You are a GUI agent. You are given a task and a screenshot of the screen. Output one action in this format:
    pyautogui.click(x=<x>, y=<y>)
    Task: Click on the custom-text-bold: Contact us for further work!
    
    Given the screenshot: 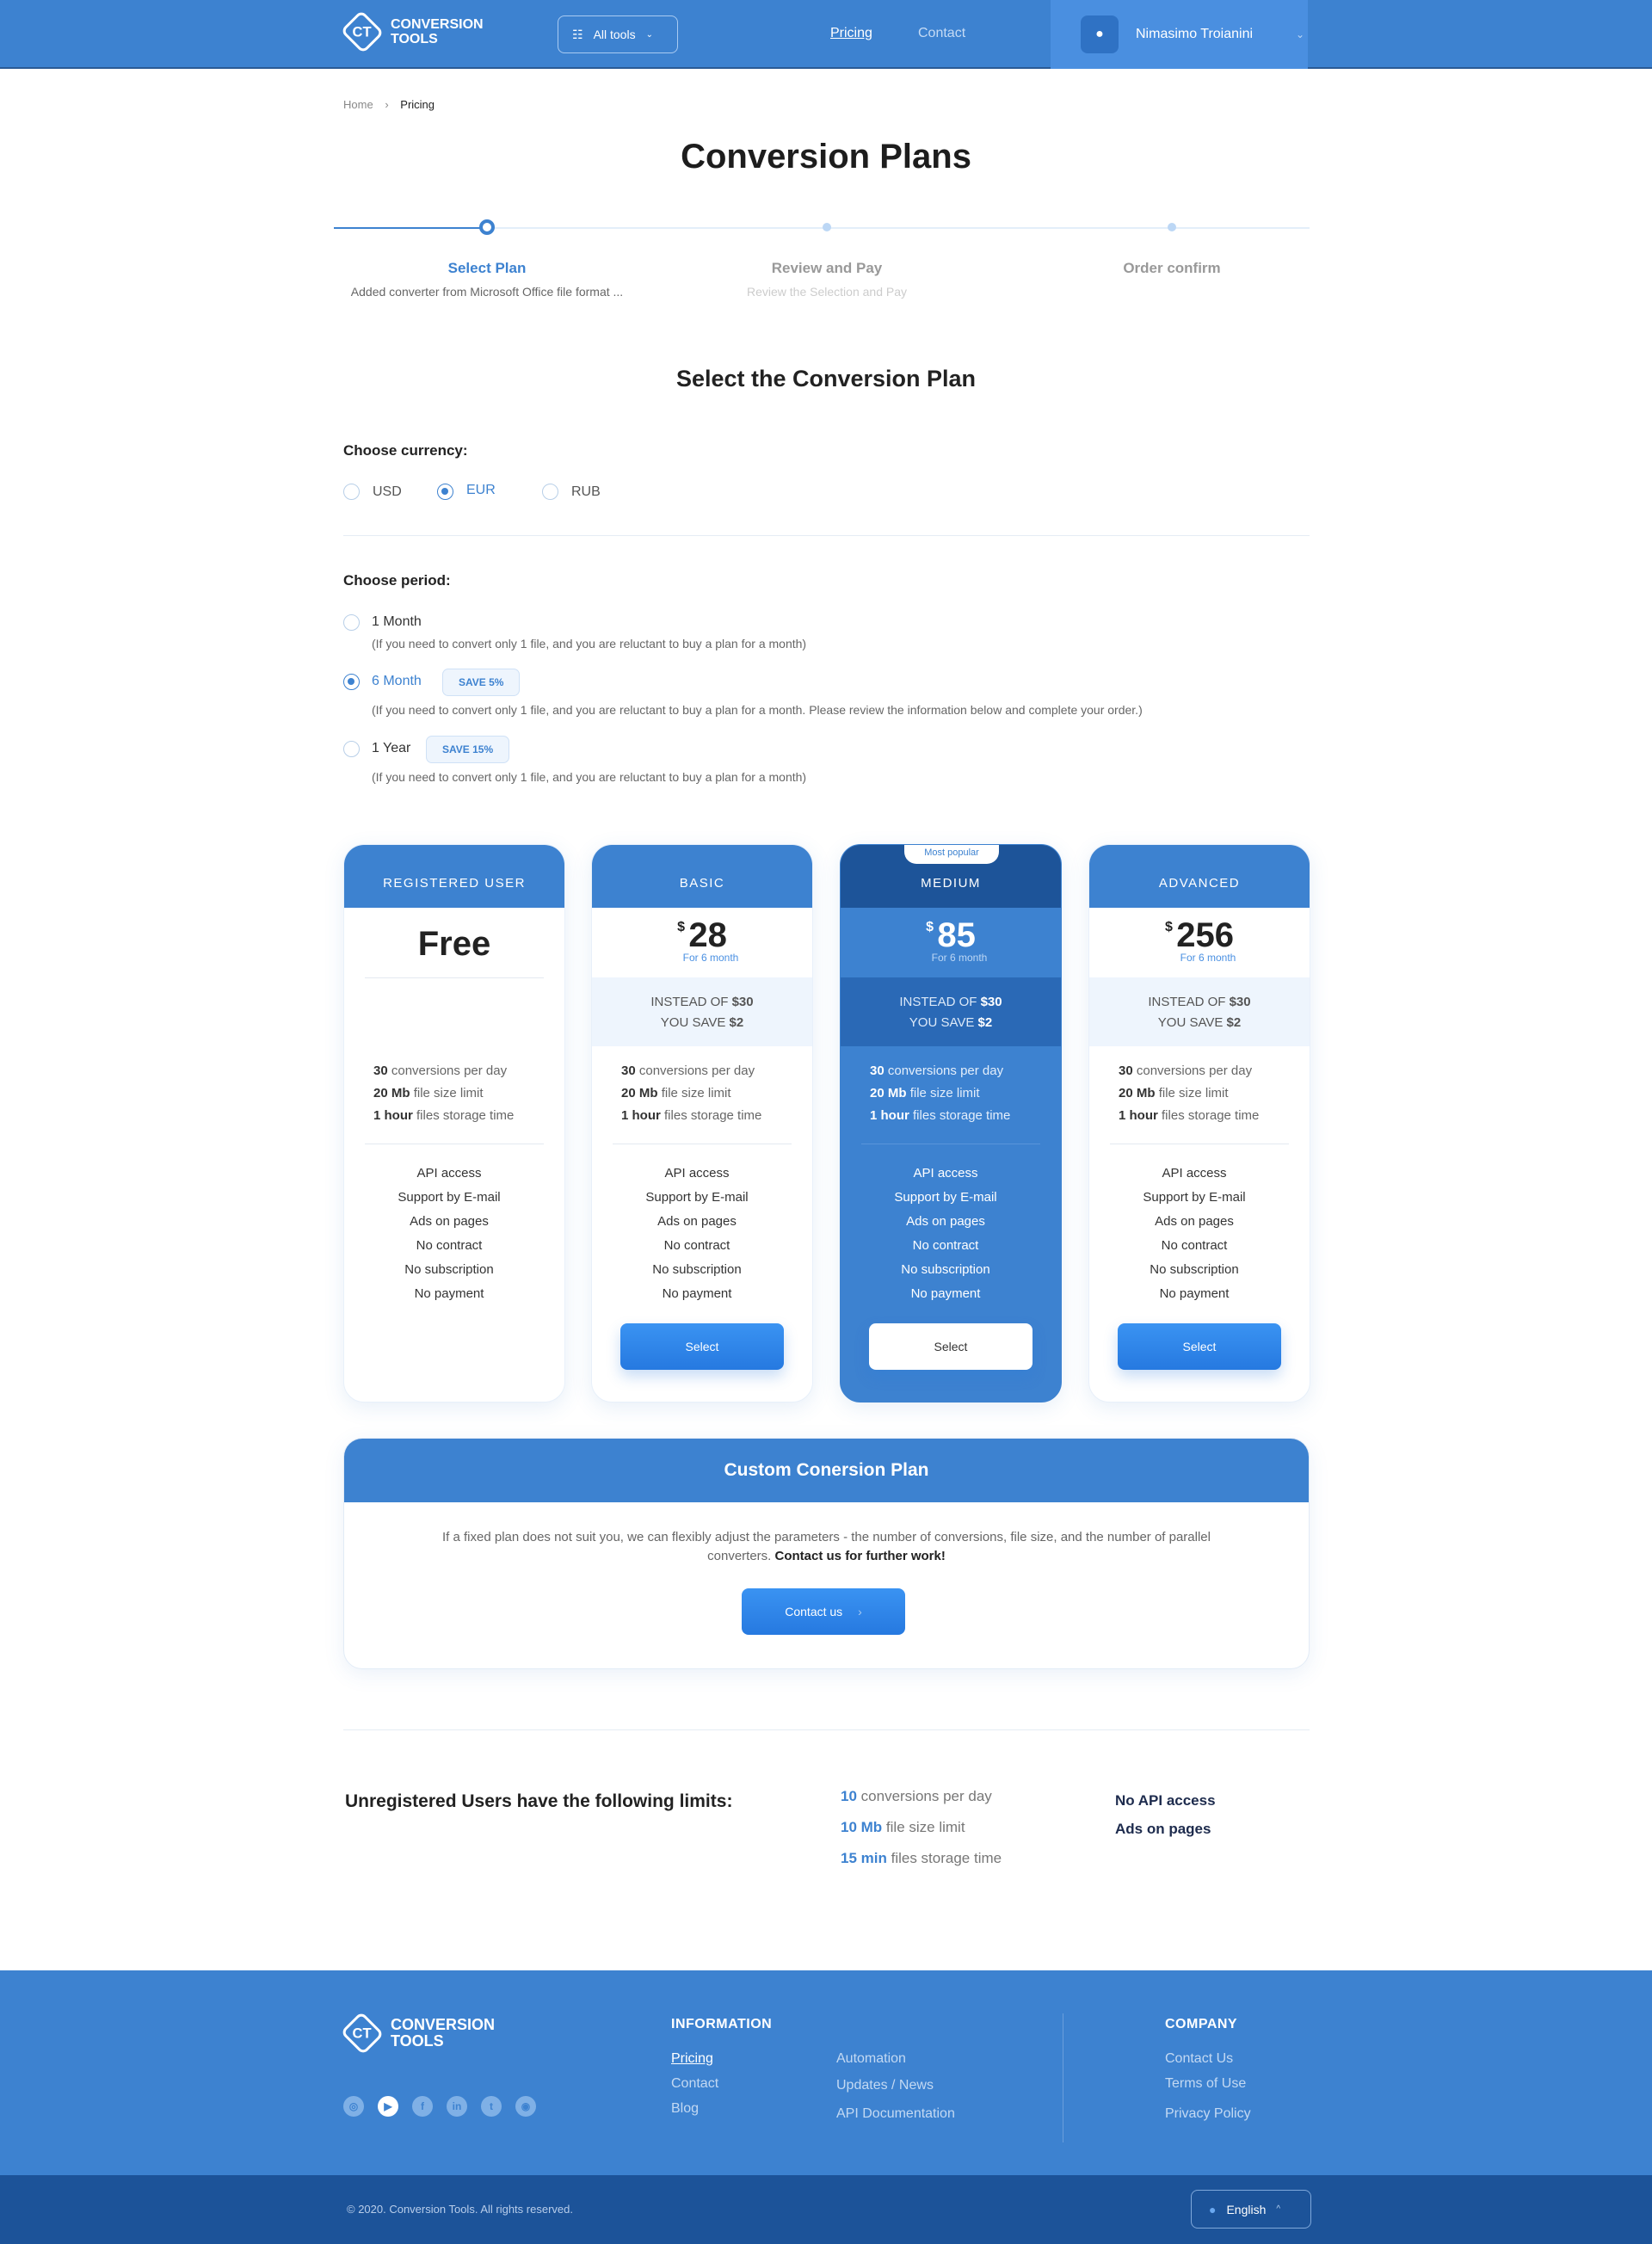 What is the action you would take?
    pyautogui.click(x=860, y=1556)
    